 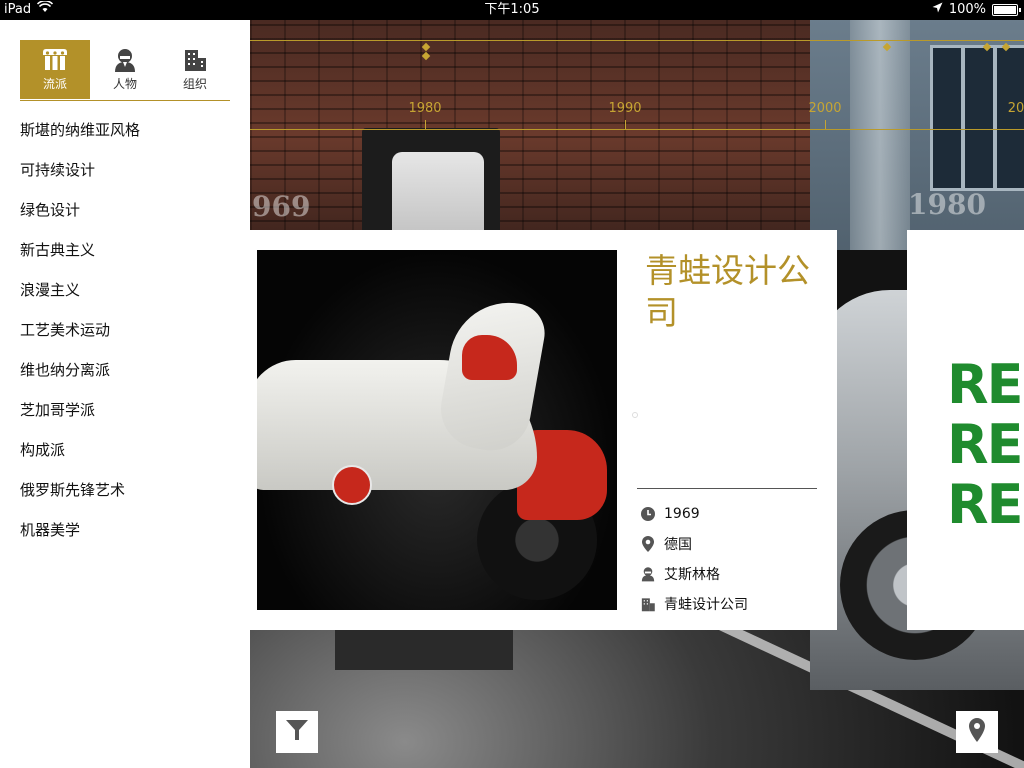 I want to click on motorcycle-badge, so click(x=352, y=485).